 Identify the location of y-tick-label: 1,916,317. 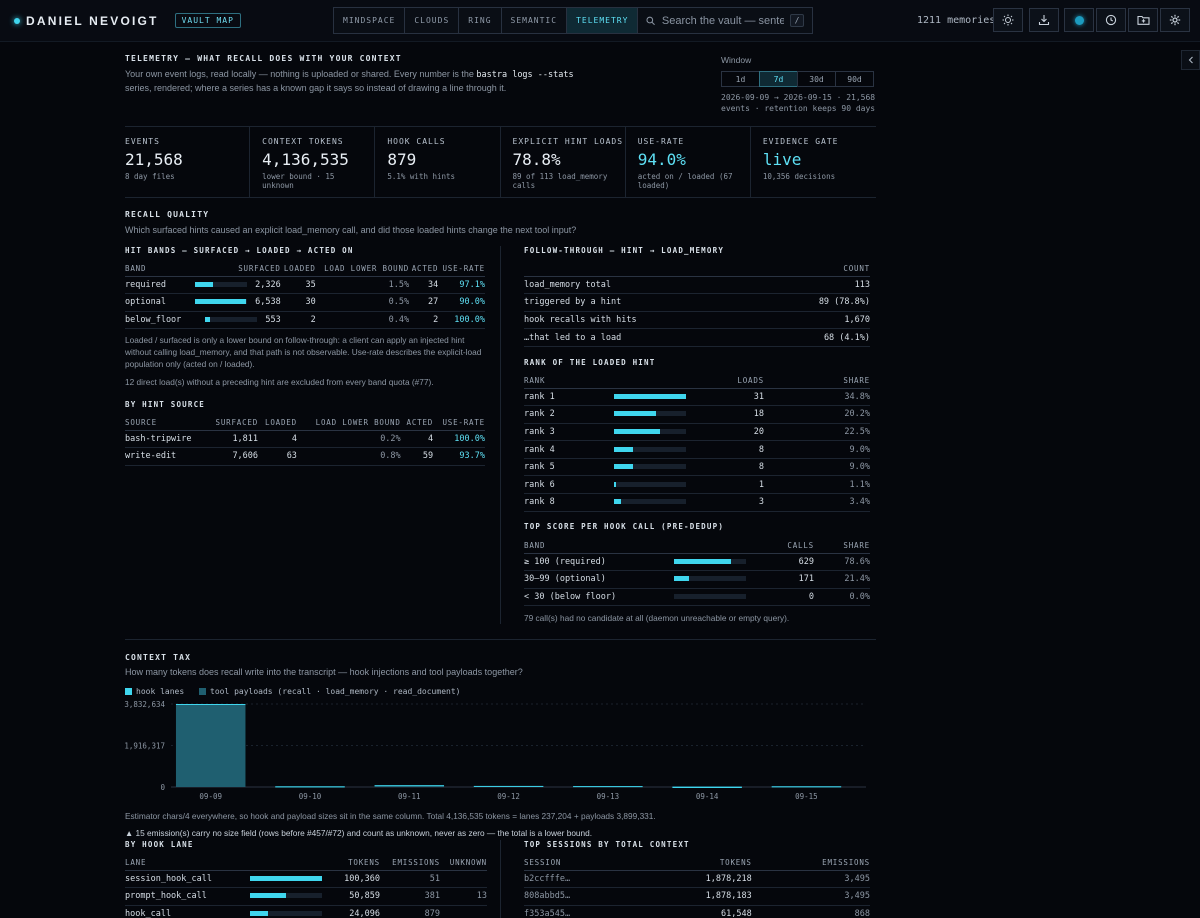
(144, 746).